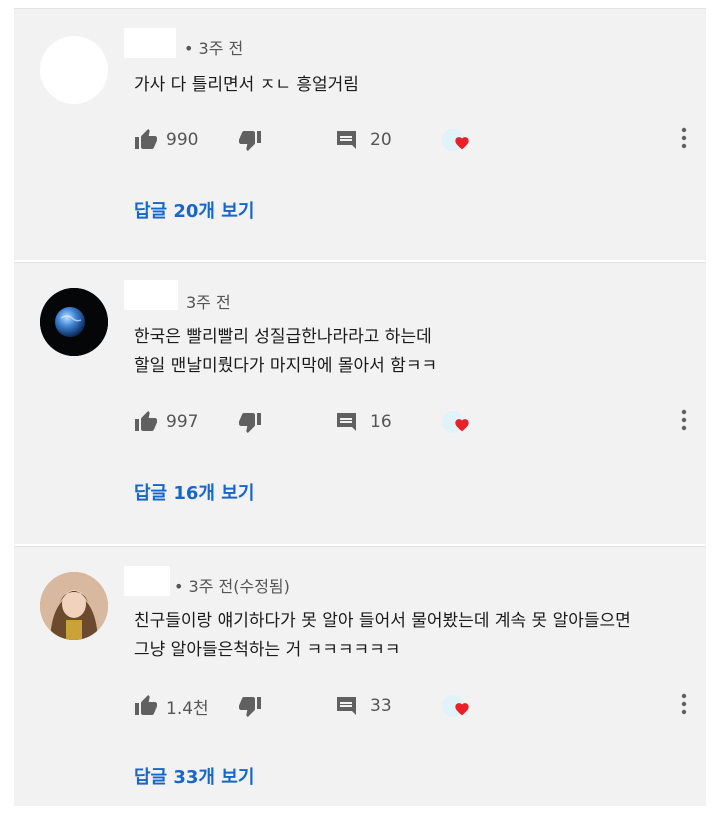  Describe the element at coordinates (208, 302) in the screenshot. I see `comment-timestamp: 3주 전` at that location.